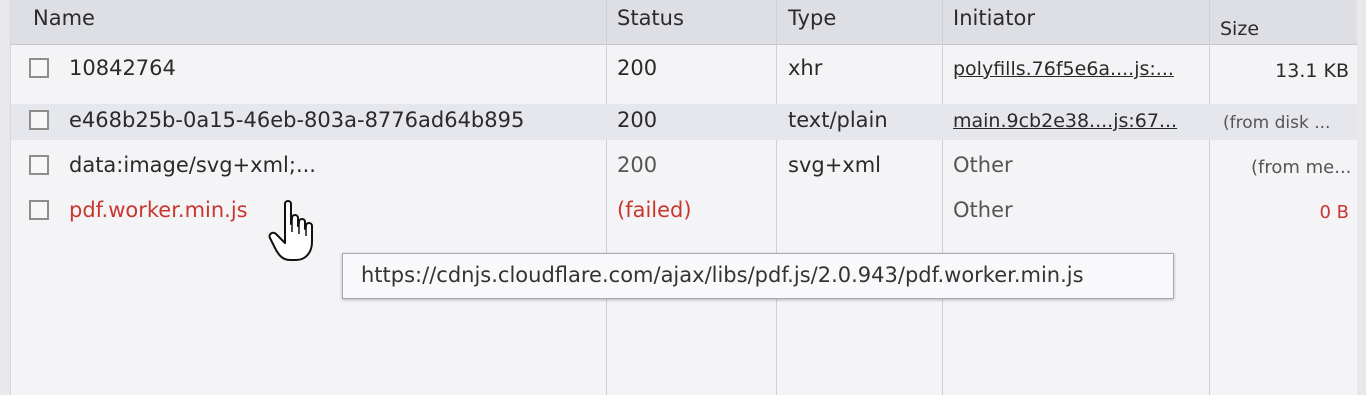 The image size is (1366, 395). I want to click on request-type: xhr, so click(805, 68).